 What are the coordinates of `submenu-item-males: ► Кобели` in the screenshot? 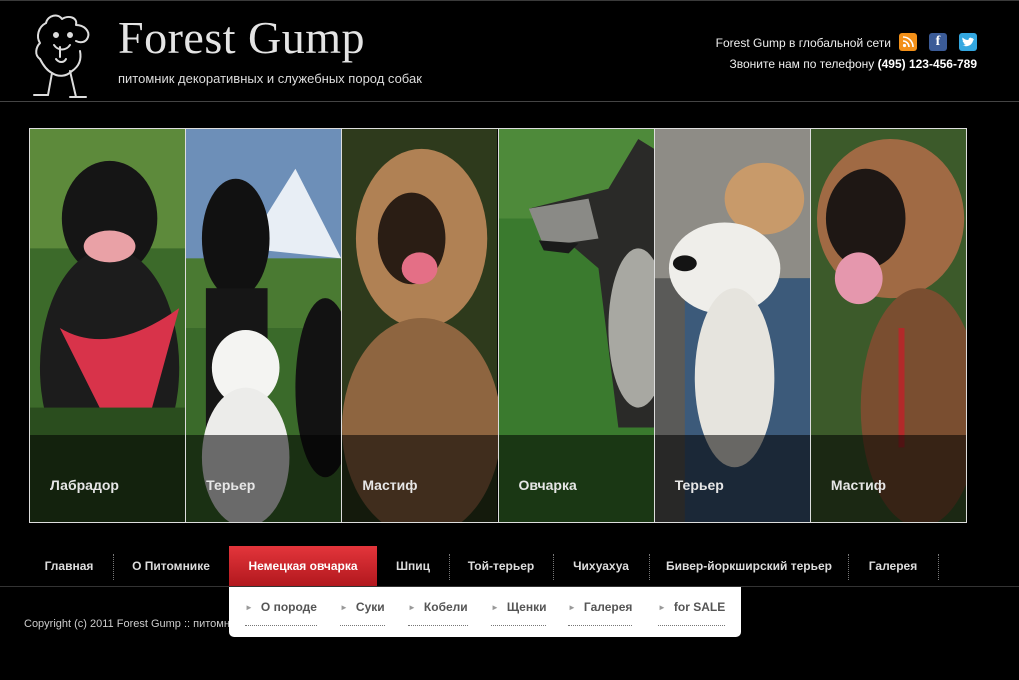 It's located at (438, 613).